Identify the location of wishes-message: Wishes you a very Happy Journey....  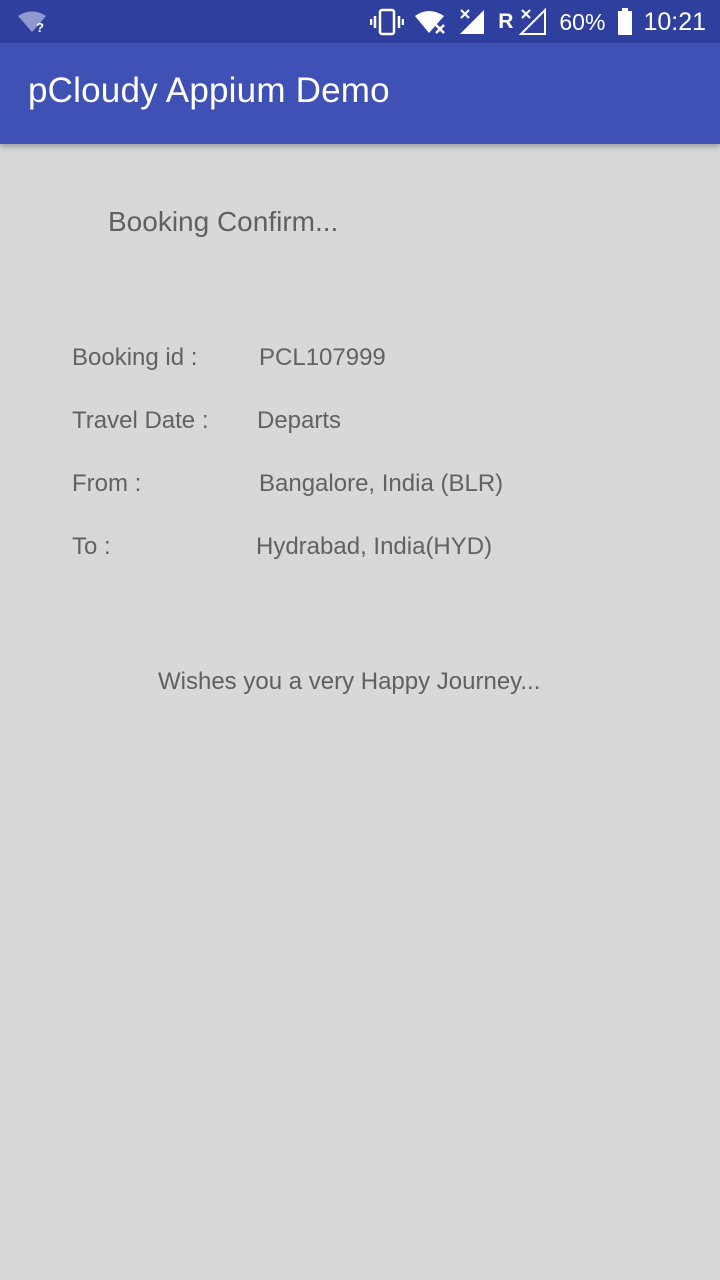
(349, 681).